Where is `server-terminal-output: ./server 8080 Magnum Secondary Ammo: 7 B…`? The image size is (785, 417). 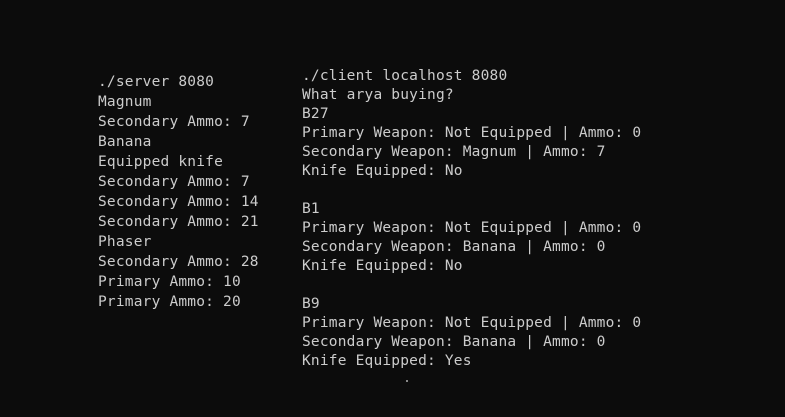 server-terminal-output: ./server 8080 Magnum Secondary Ammo: 7 B… is located at coordinates (178, 192).